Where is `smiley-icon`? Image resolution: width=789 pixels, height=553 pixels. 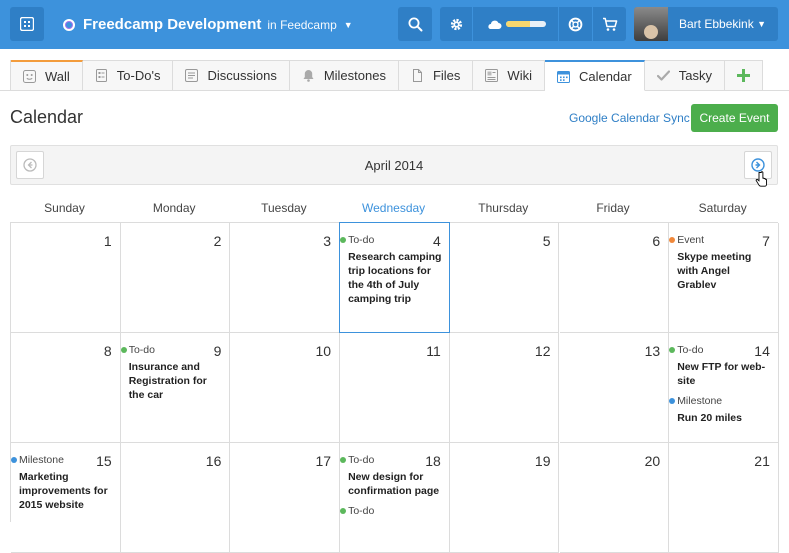 smiley-icon is located at coordinates (29, 76).